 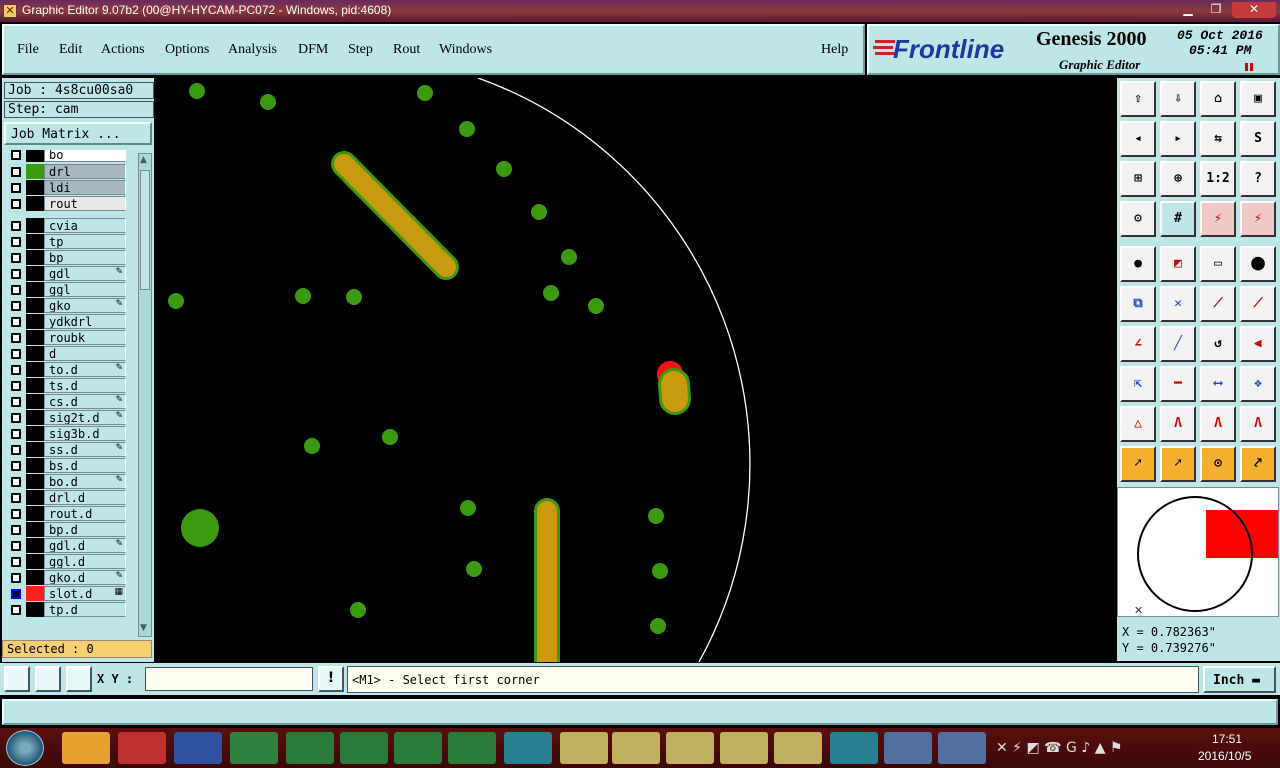 What do you see at coordinates (85, 369) in the screenshot?
I see `layer-name: to.d` at bounding box center [85, 369].